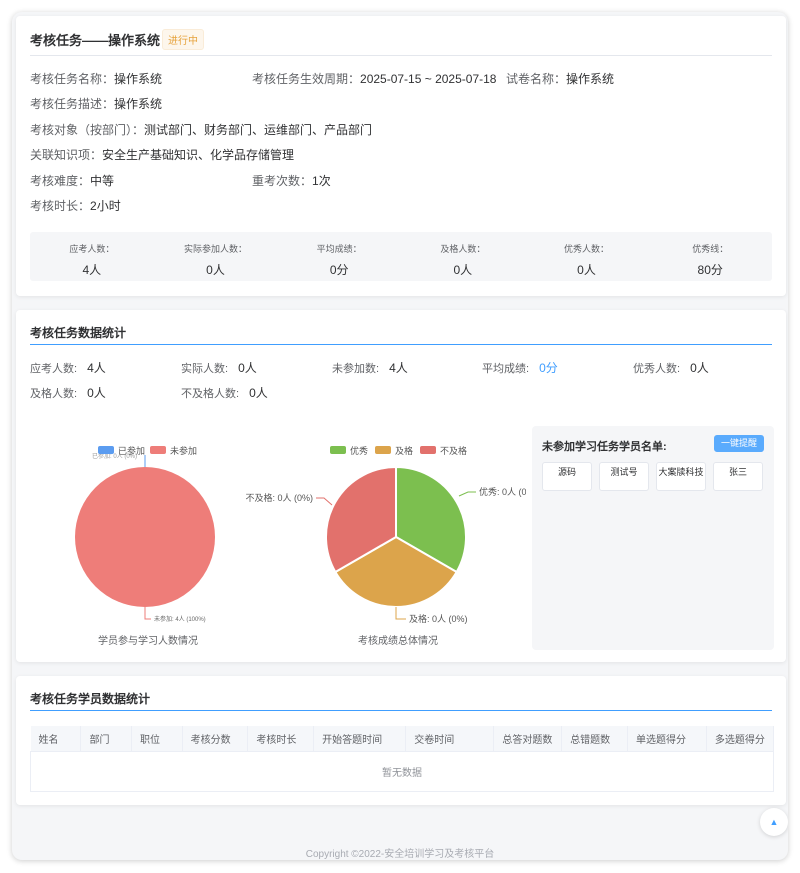 Image resolution: width=800 pixels, height=873 pixels. Describe the element at coordinates (224, 393) in the screenshot. I see `stat-item: 不及格人数: 0人` at that location.